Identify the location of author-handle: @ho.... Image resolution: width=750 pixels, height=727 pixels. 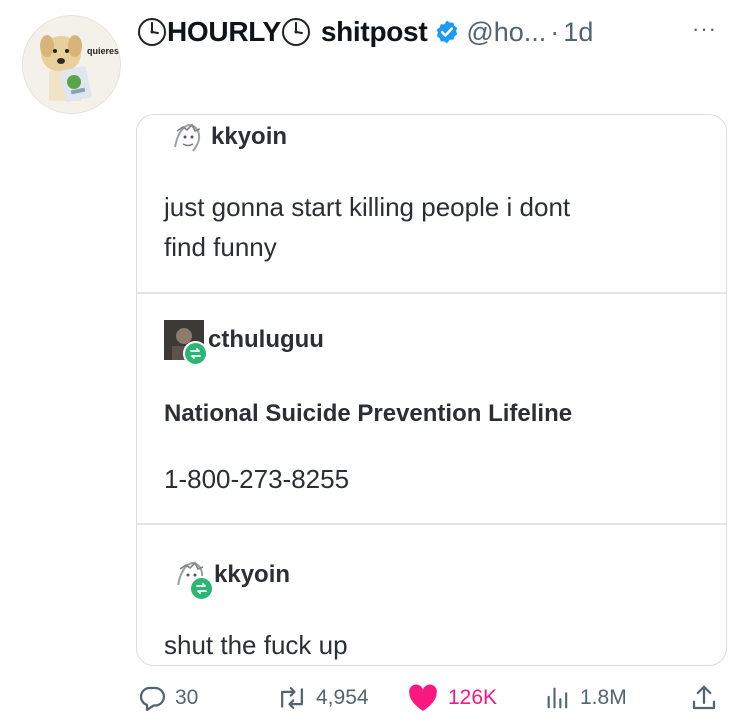
(506, 32).